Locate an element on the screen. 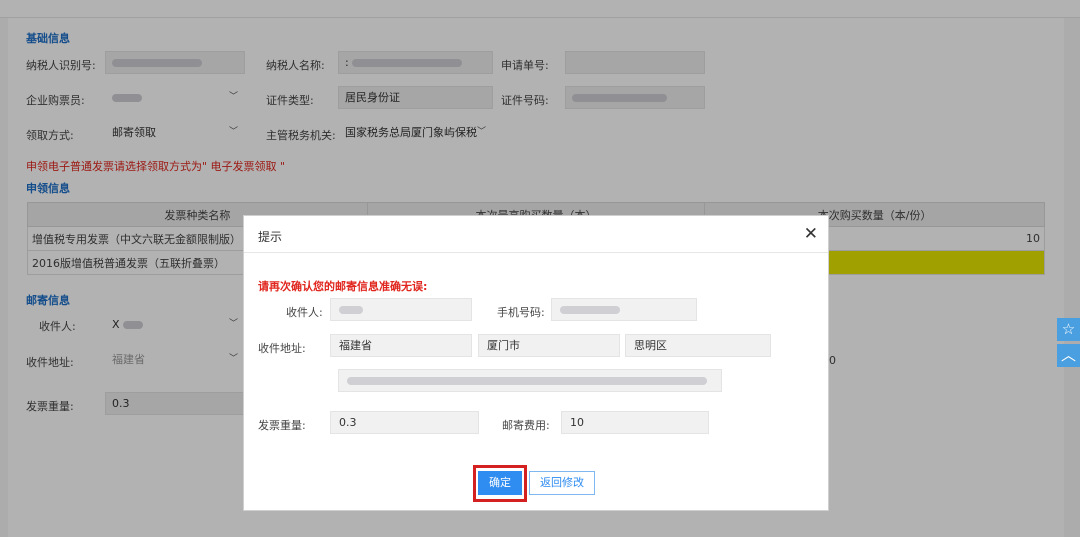 This screenshot has width=1080, height=537. dlg-postage-field: 10 is located at coordinates (635, 422).